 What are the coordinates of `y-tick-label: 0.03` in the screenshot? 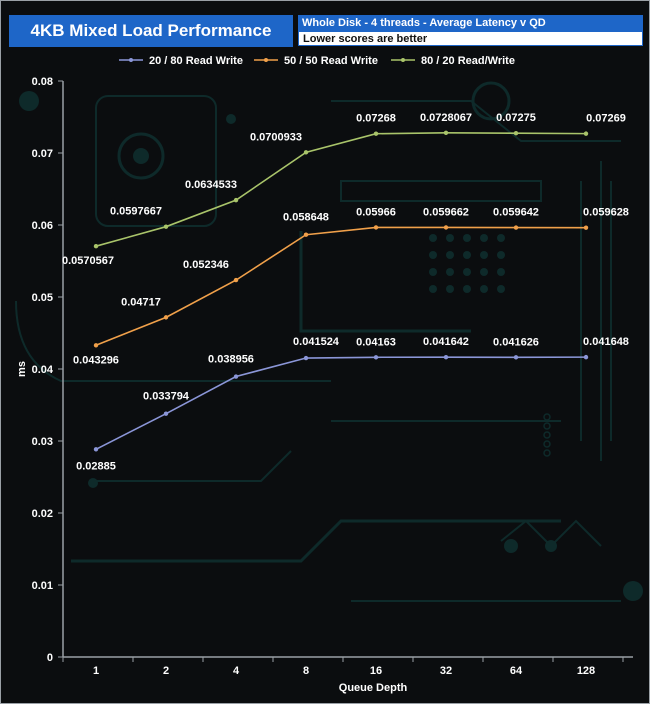 It's located at (42, 442).